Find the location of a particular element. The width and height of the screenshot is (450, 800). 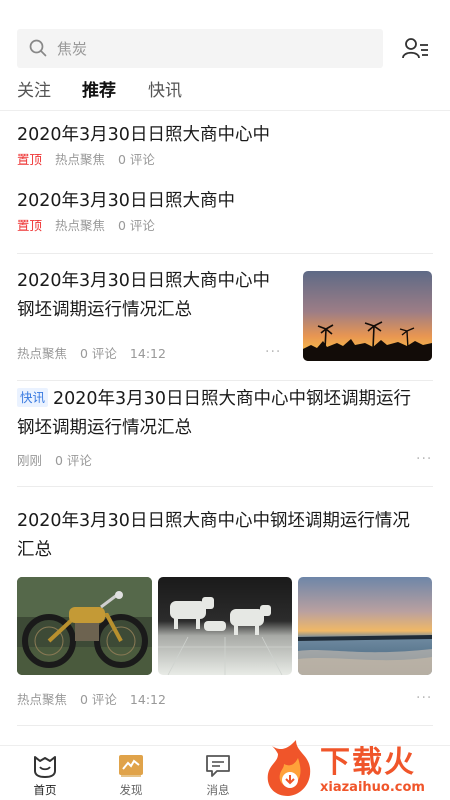

message-icon is located at coordinates (218, 766).